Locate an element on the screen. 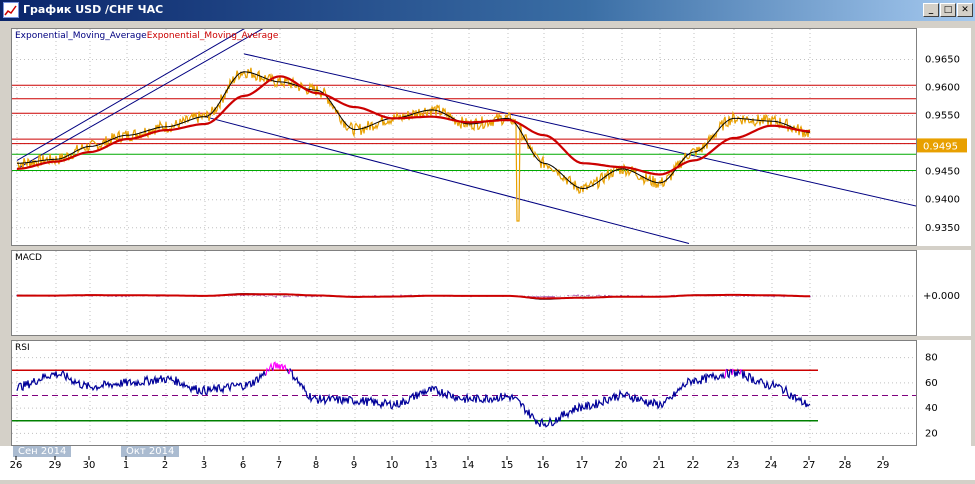 The width and height of the screenshot is (975, 484). day-label: 16 is located at coordinates (543, 465).